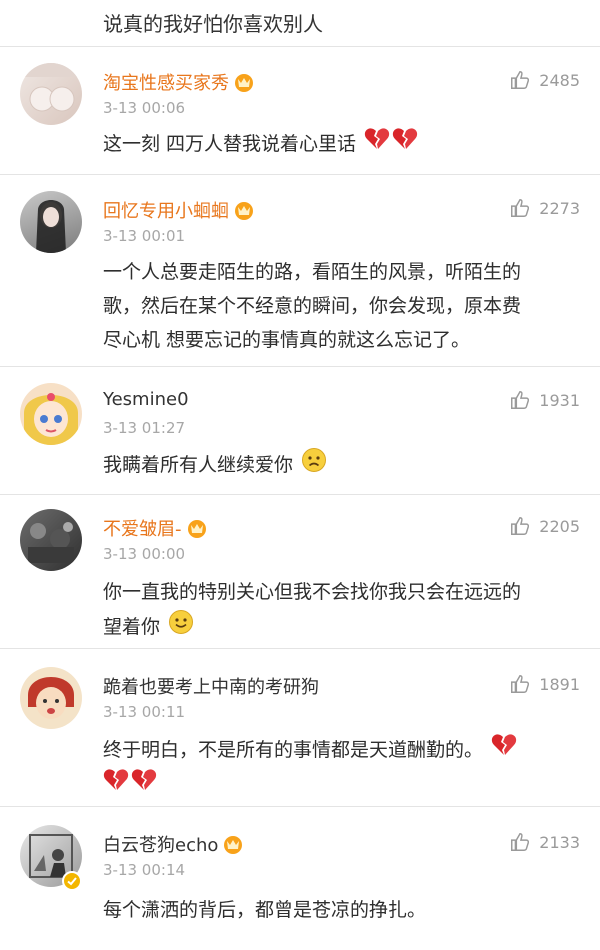  What do you see at coordinates (72, 881) in the screenshot?
I see `verified-badge-icon` at bounding box center [72, 881].